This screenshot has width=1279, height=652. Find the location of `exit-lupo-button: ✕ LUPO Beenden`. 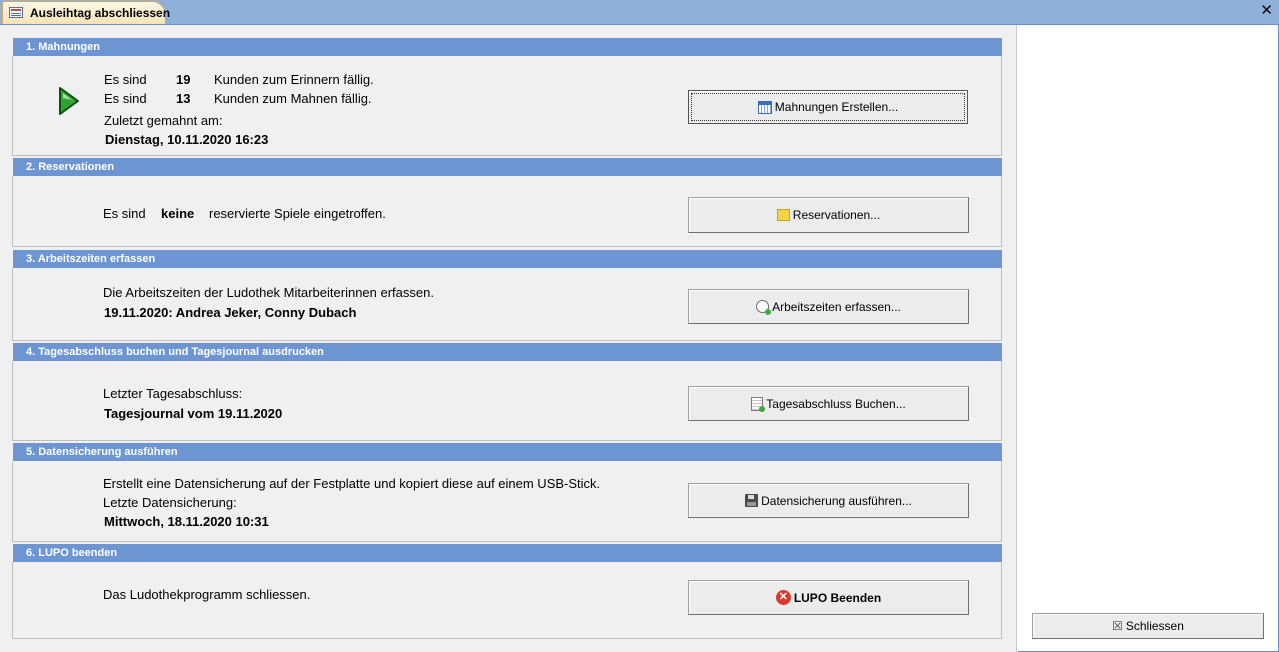

exit-lupo-button: ✕ LUPO Beenden is located at coordinates (828, 597).